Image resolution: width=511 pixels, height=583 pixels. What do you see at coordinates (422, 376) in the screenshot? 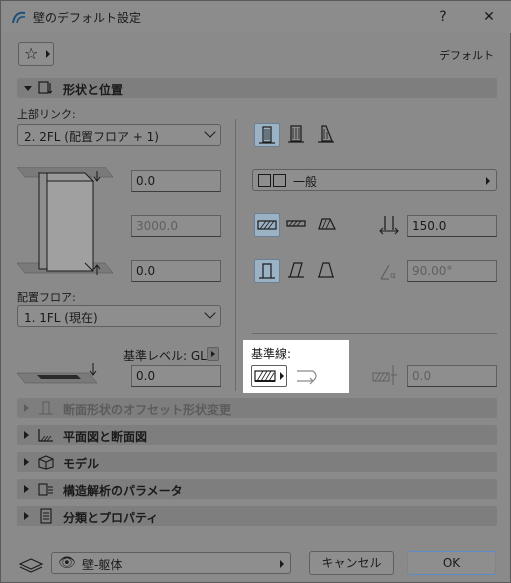
I see `reference-offset-value: 0.0` at bounding box center [422, 376].